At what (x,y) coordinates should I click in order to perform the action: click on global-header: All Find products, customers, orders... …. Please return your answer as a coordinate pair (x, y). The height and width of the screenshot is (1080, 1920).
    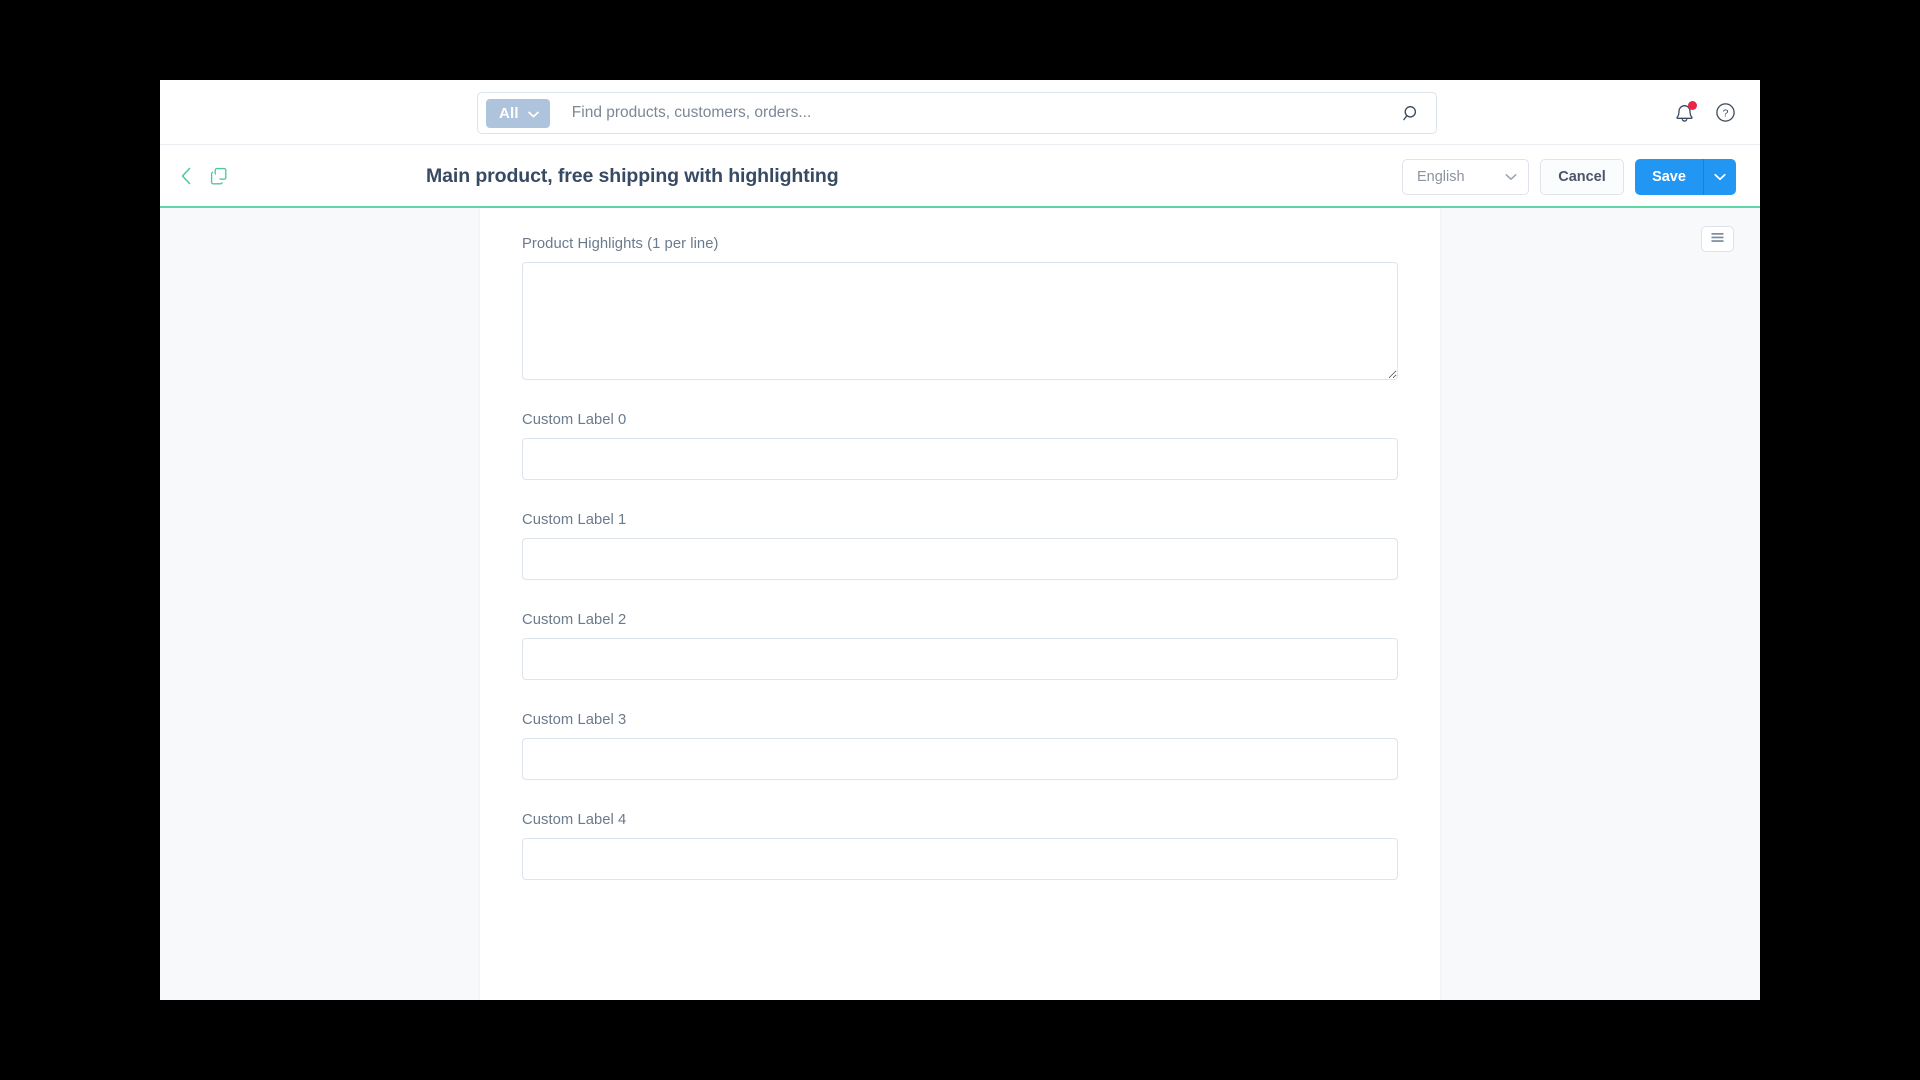
    Looking at the image, I should click on (960, 112).